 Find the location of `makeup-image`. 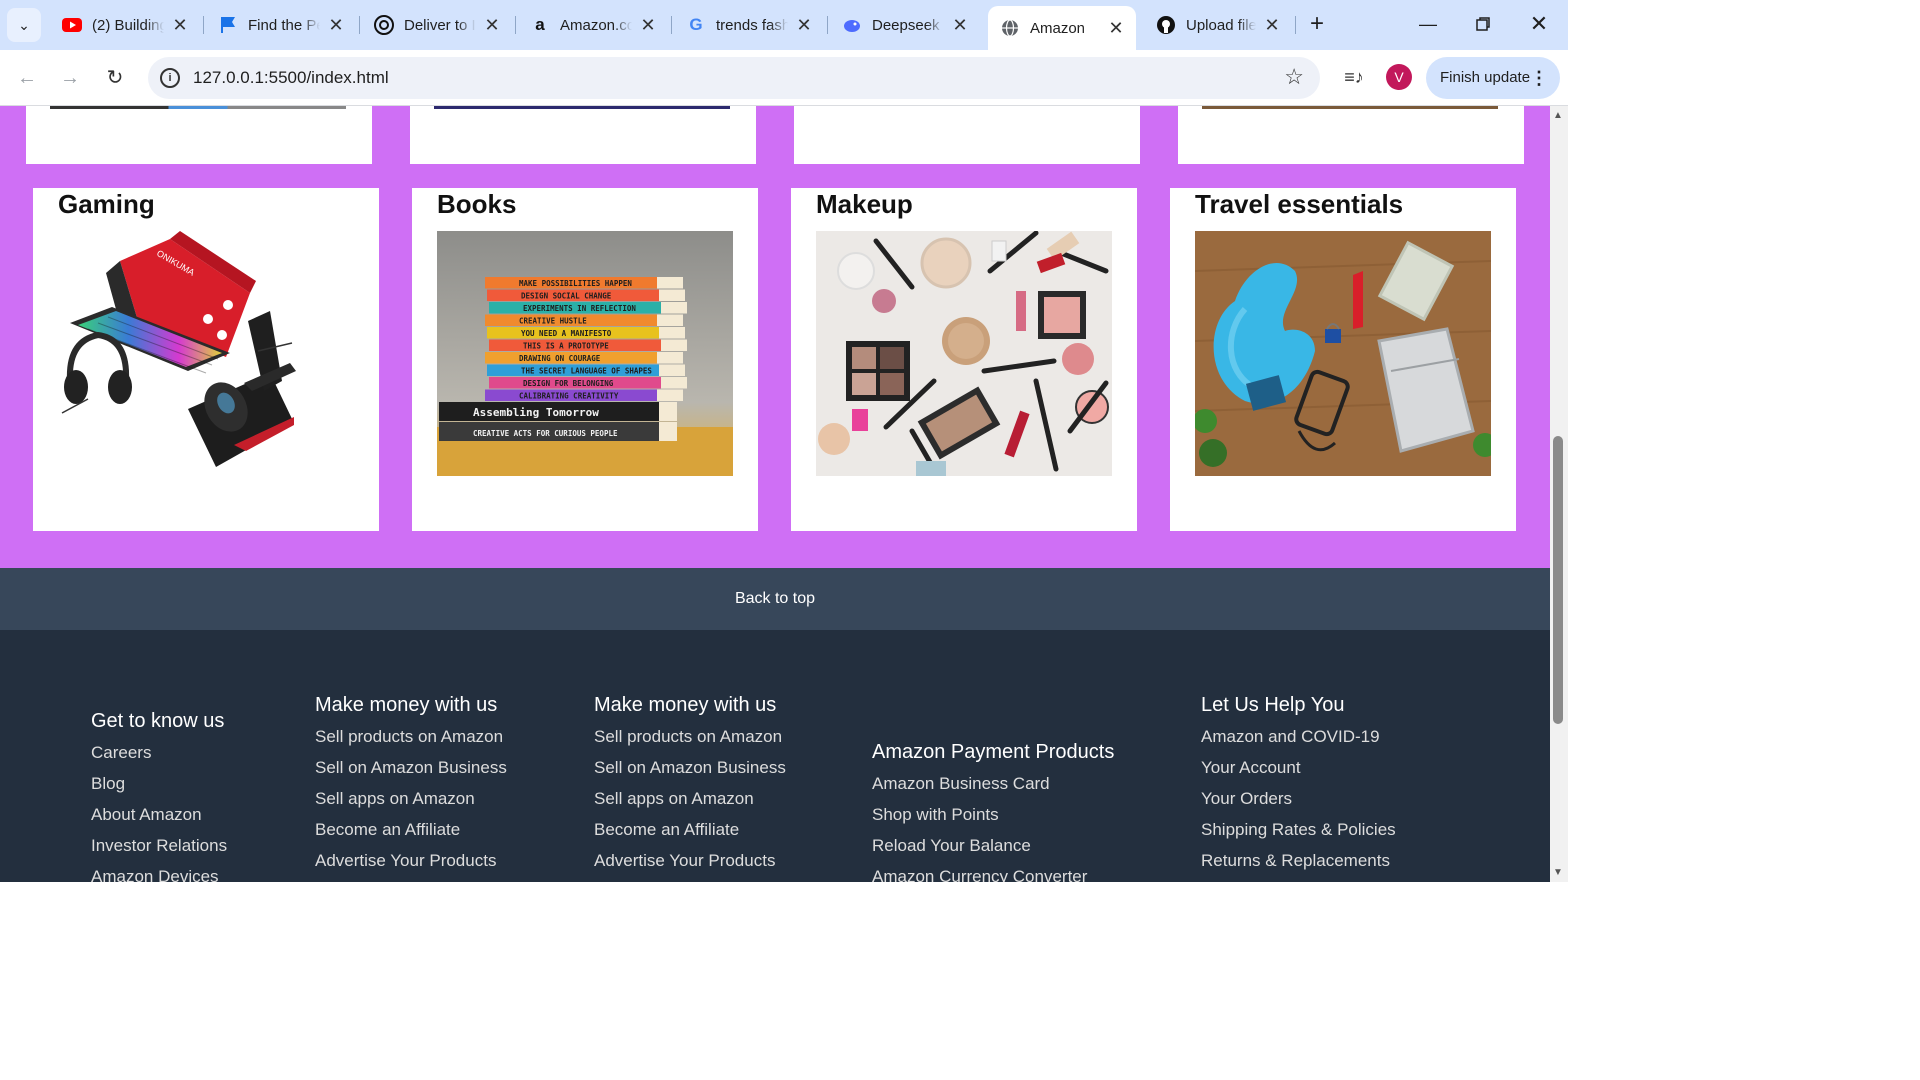

makeup-image is located at coordinates (964, 353).